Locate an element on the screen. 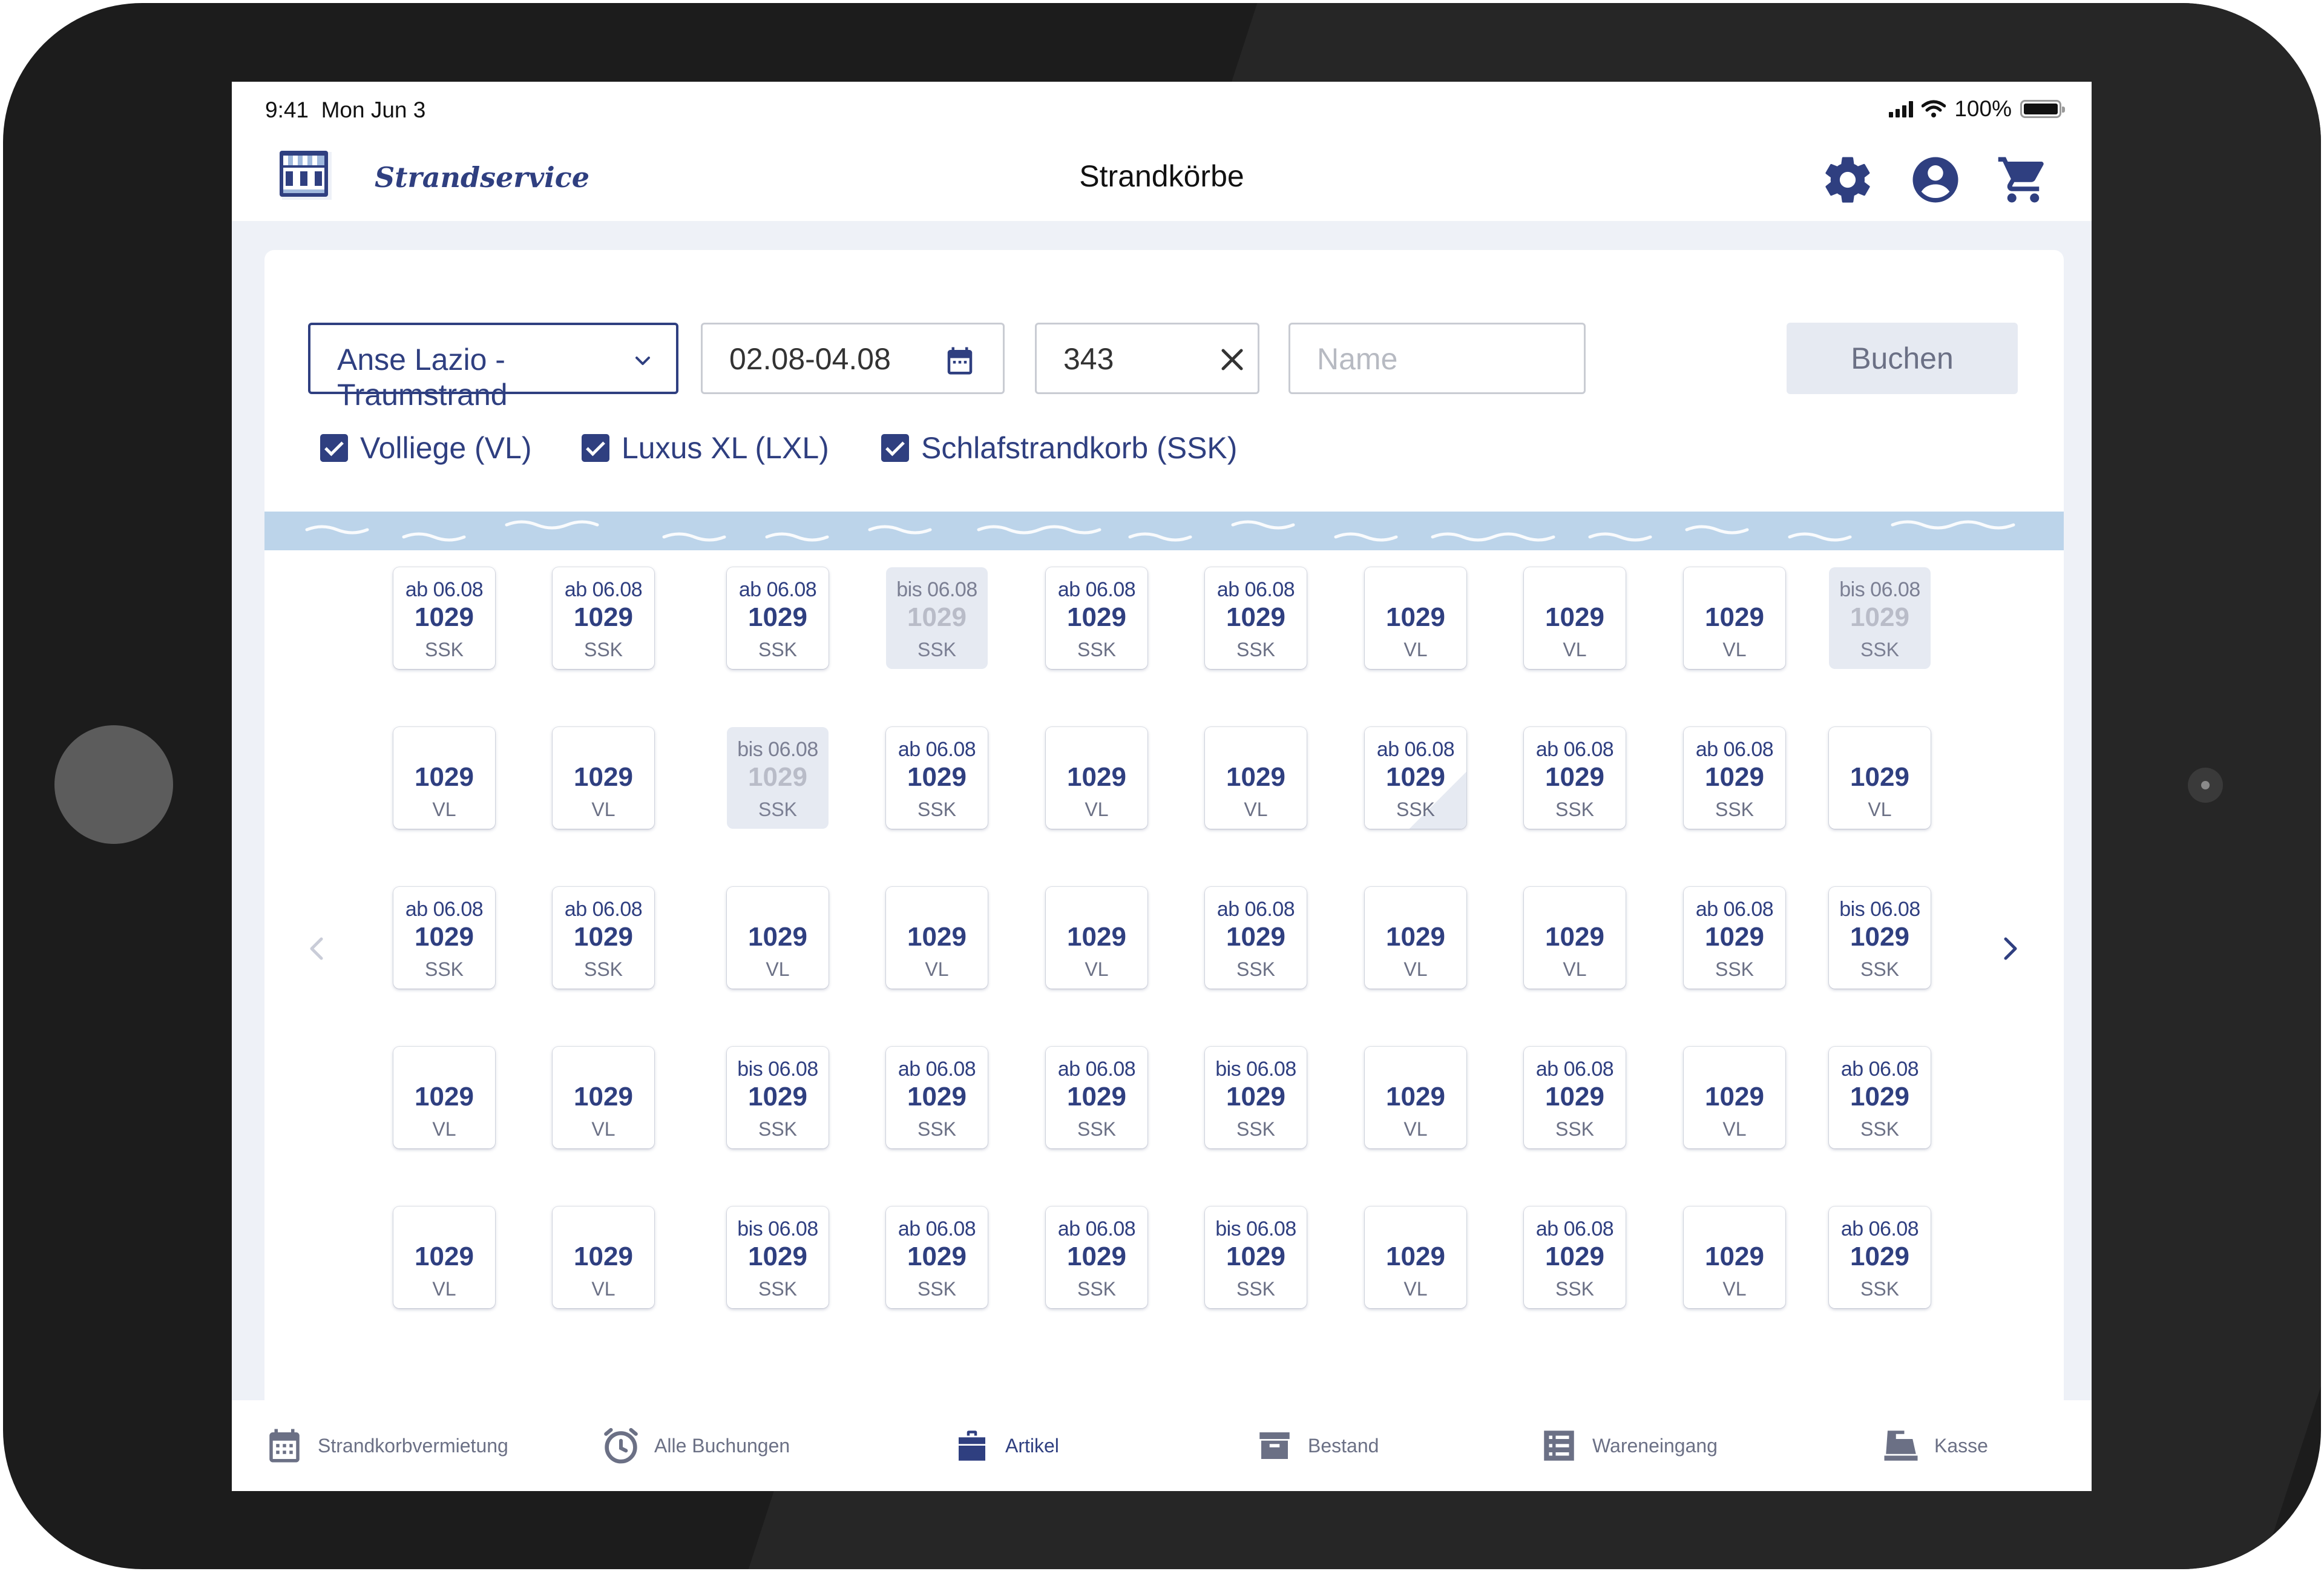 This screenshot has height=1574, width=2324. book-button: Buchen is located at coordinates (1902, 359).